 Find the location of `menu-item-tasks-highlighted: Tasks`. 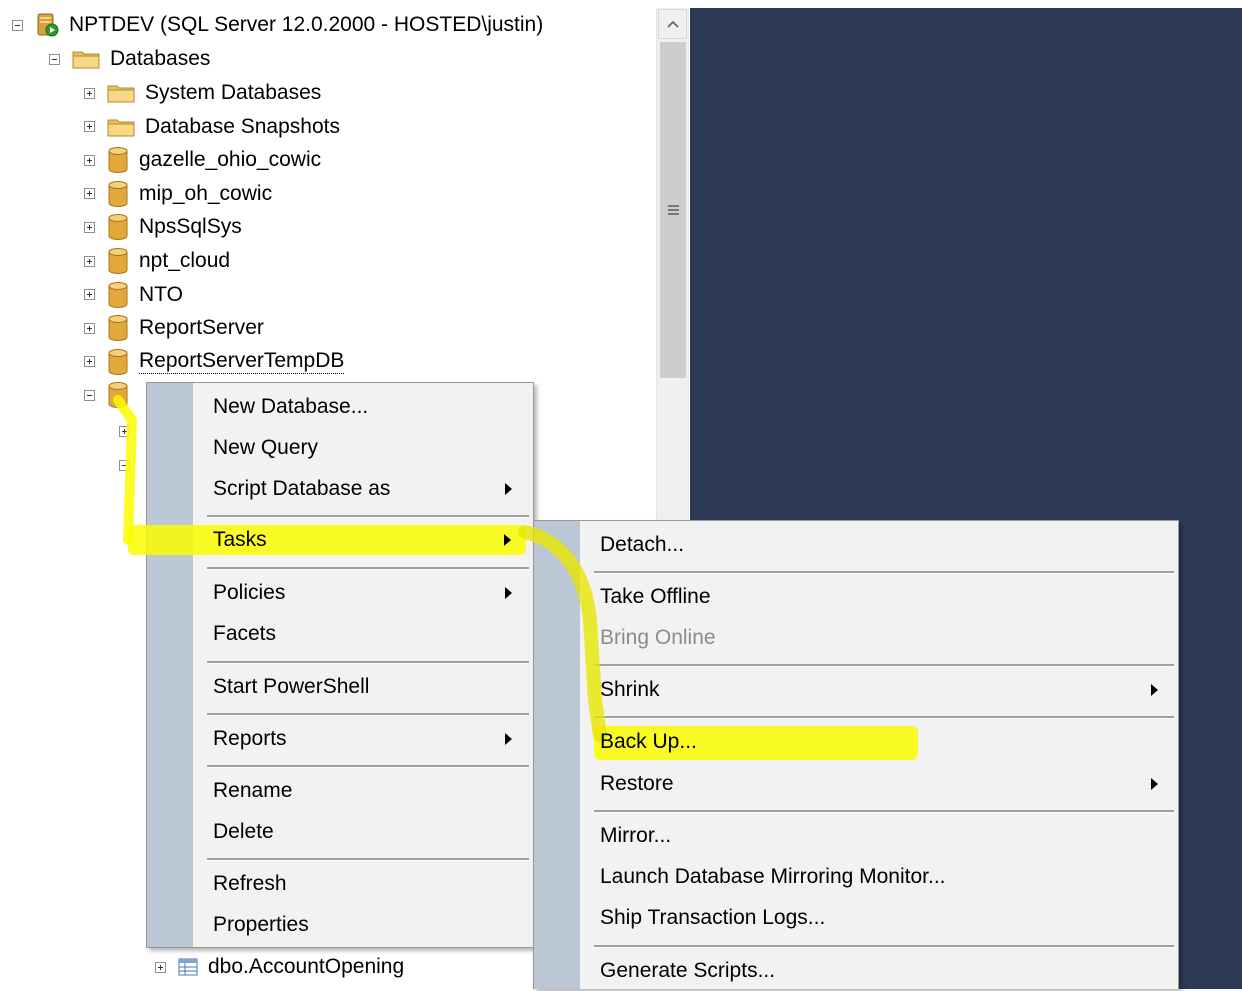

menu-item-tasks-highlighted: Tasks is located at coordinates (240, 540).